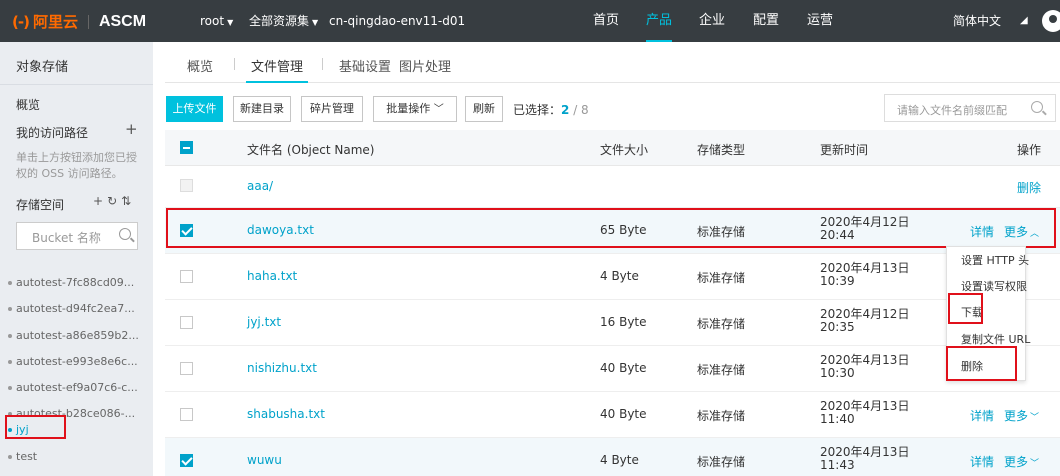 This screenshot has height=476, width=1060. What do you see at coordinates (995, 260) in the screenshot?
I see `menu-item-set-http-header: 设置 HTTP 头` at bounding box center [995, 260].